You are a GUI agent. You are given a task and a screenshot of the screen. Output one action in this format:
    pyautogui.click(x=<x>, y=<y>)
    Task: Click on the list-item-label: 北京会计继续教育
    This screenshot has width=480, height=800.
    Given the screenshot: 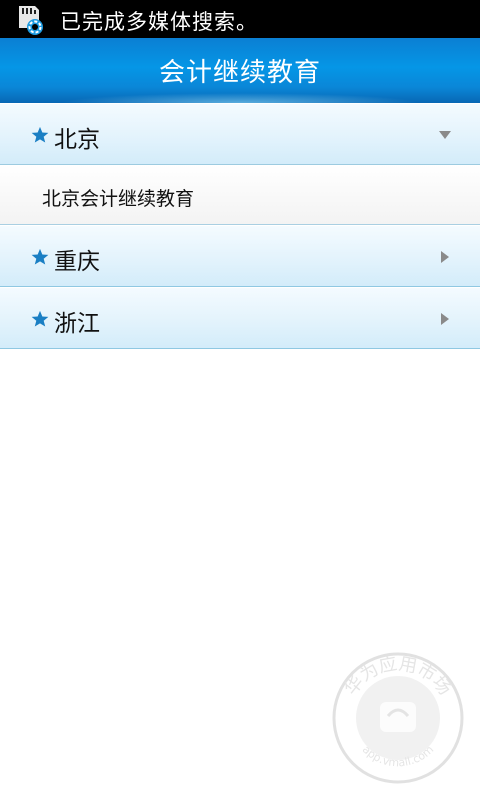 What is the action you would take?
    pyautogui.click(x=118, y=199)
    